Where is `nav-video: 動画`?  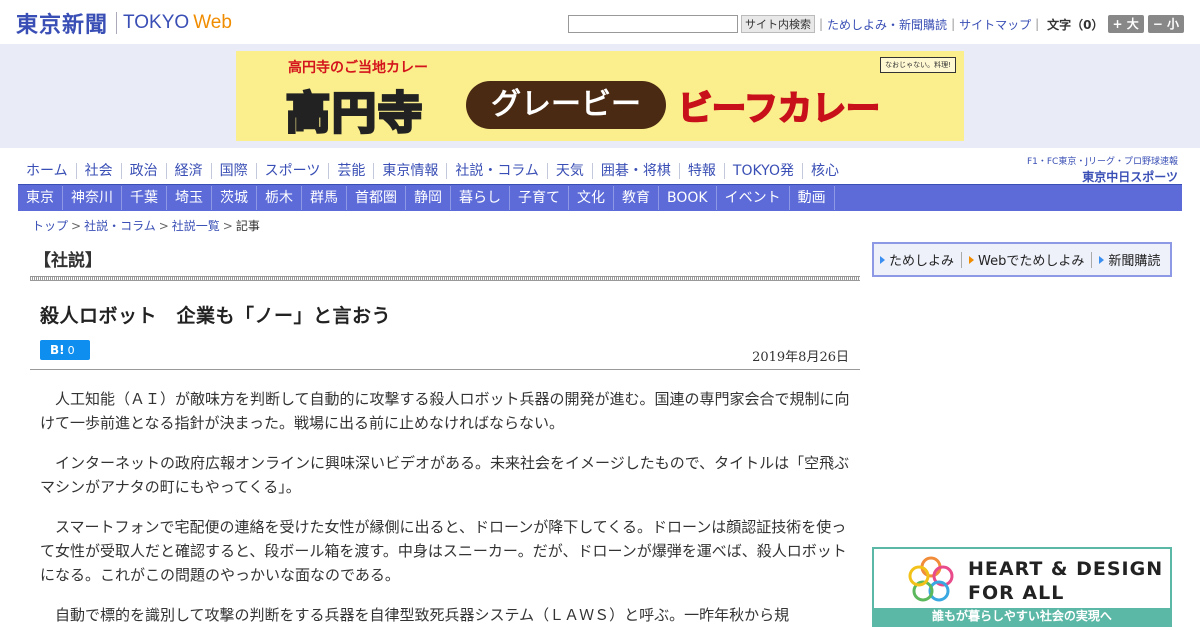 nav-video: 動画 is located at coordinates (812, 198).